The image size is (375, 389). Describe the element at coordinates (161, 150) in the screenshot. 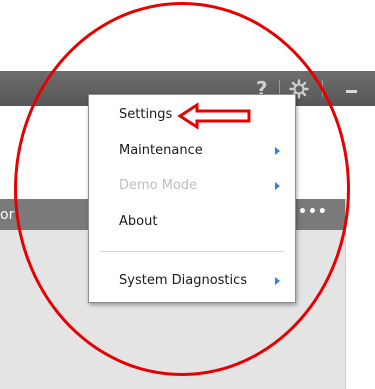

I see `menu-item-label: Maintenance` at that location.